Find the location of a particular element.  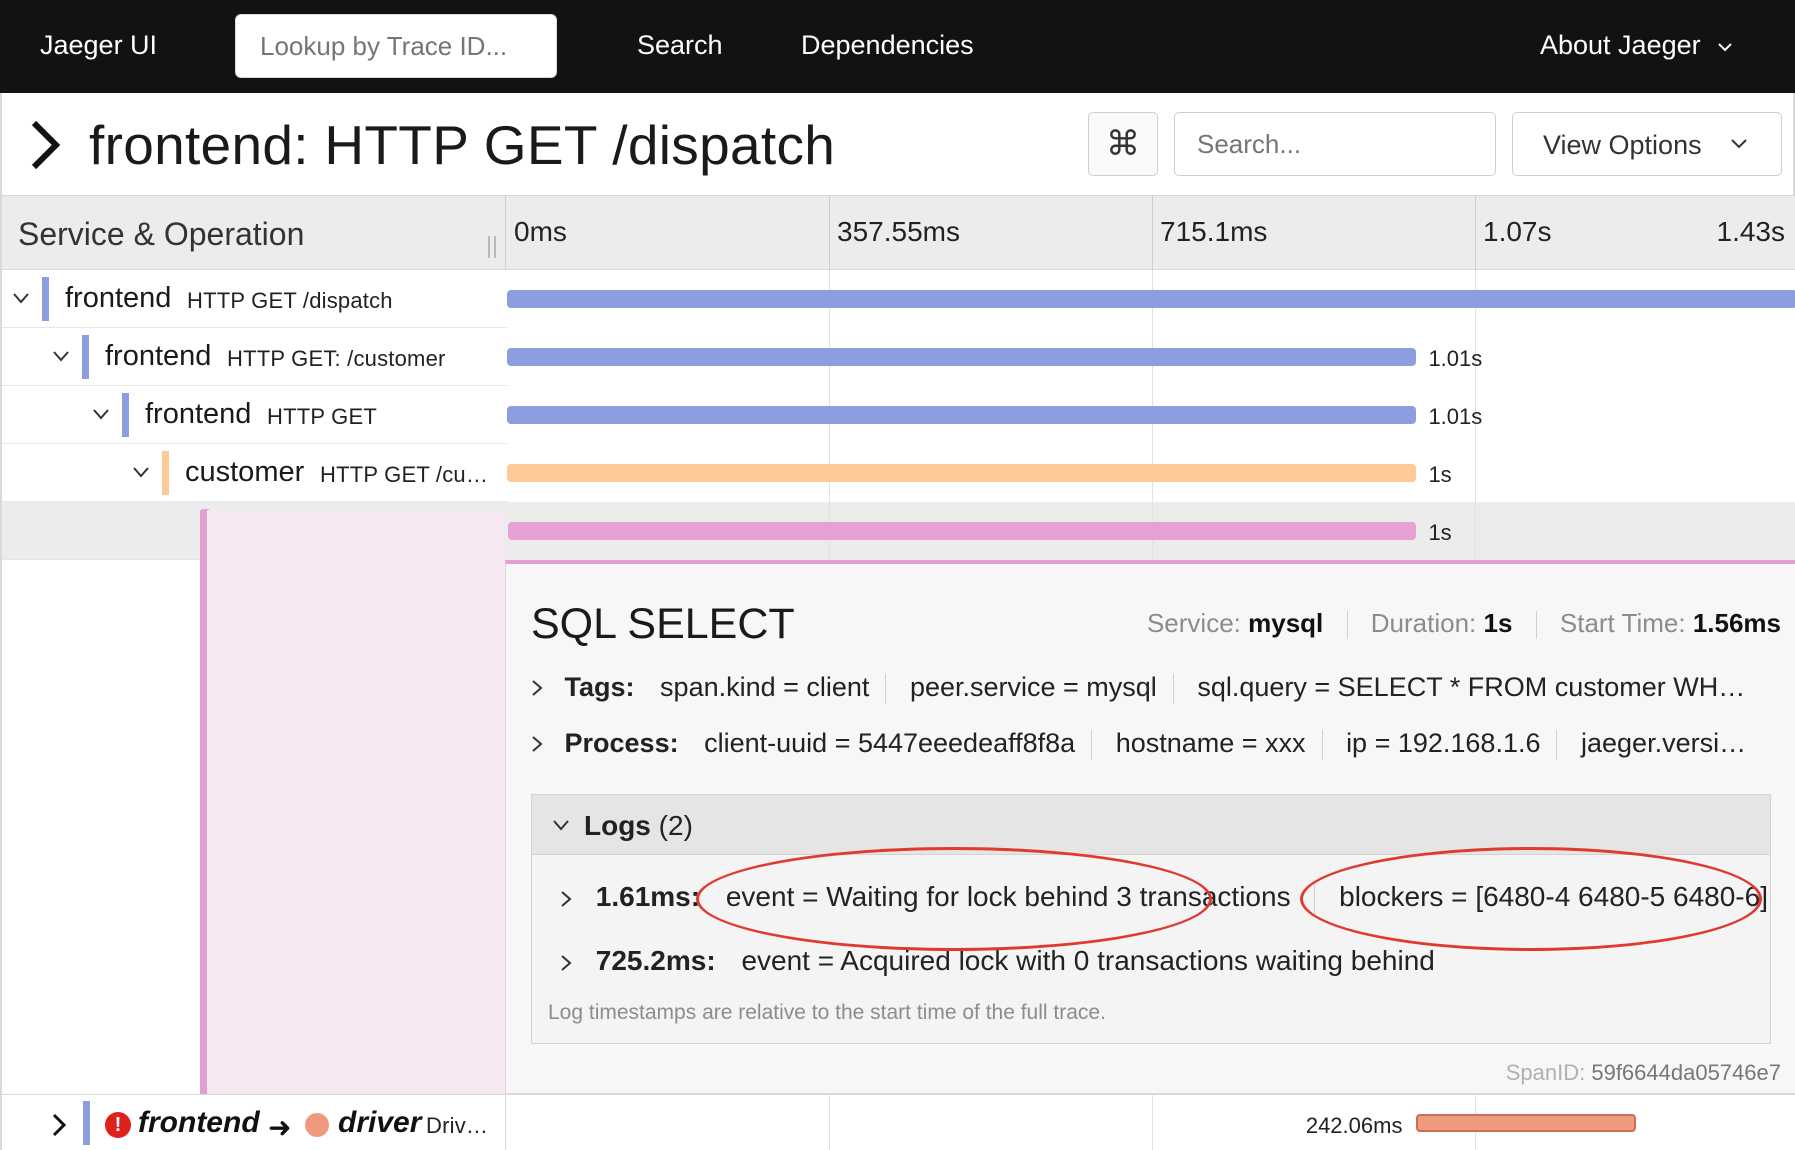

span-row: frontend HTTP GET: /customer 1.01s is located at coordinates (897, 357).